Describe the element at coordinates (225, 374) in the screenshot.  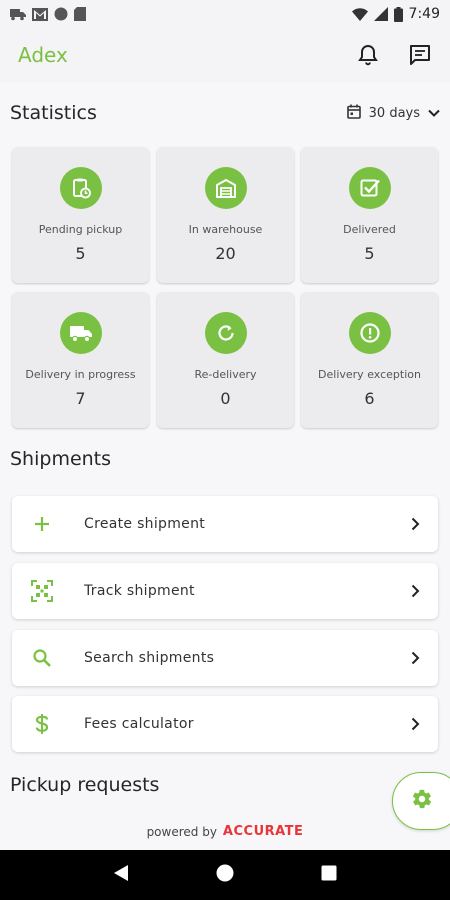
I see `stat-label: Re-delivery` at that location.